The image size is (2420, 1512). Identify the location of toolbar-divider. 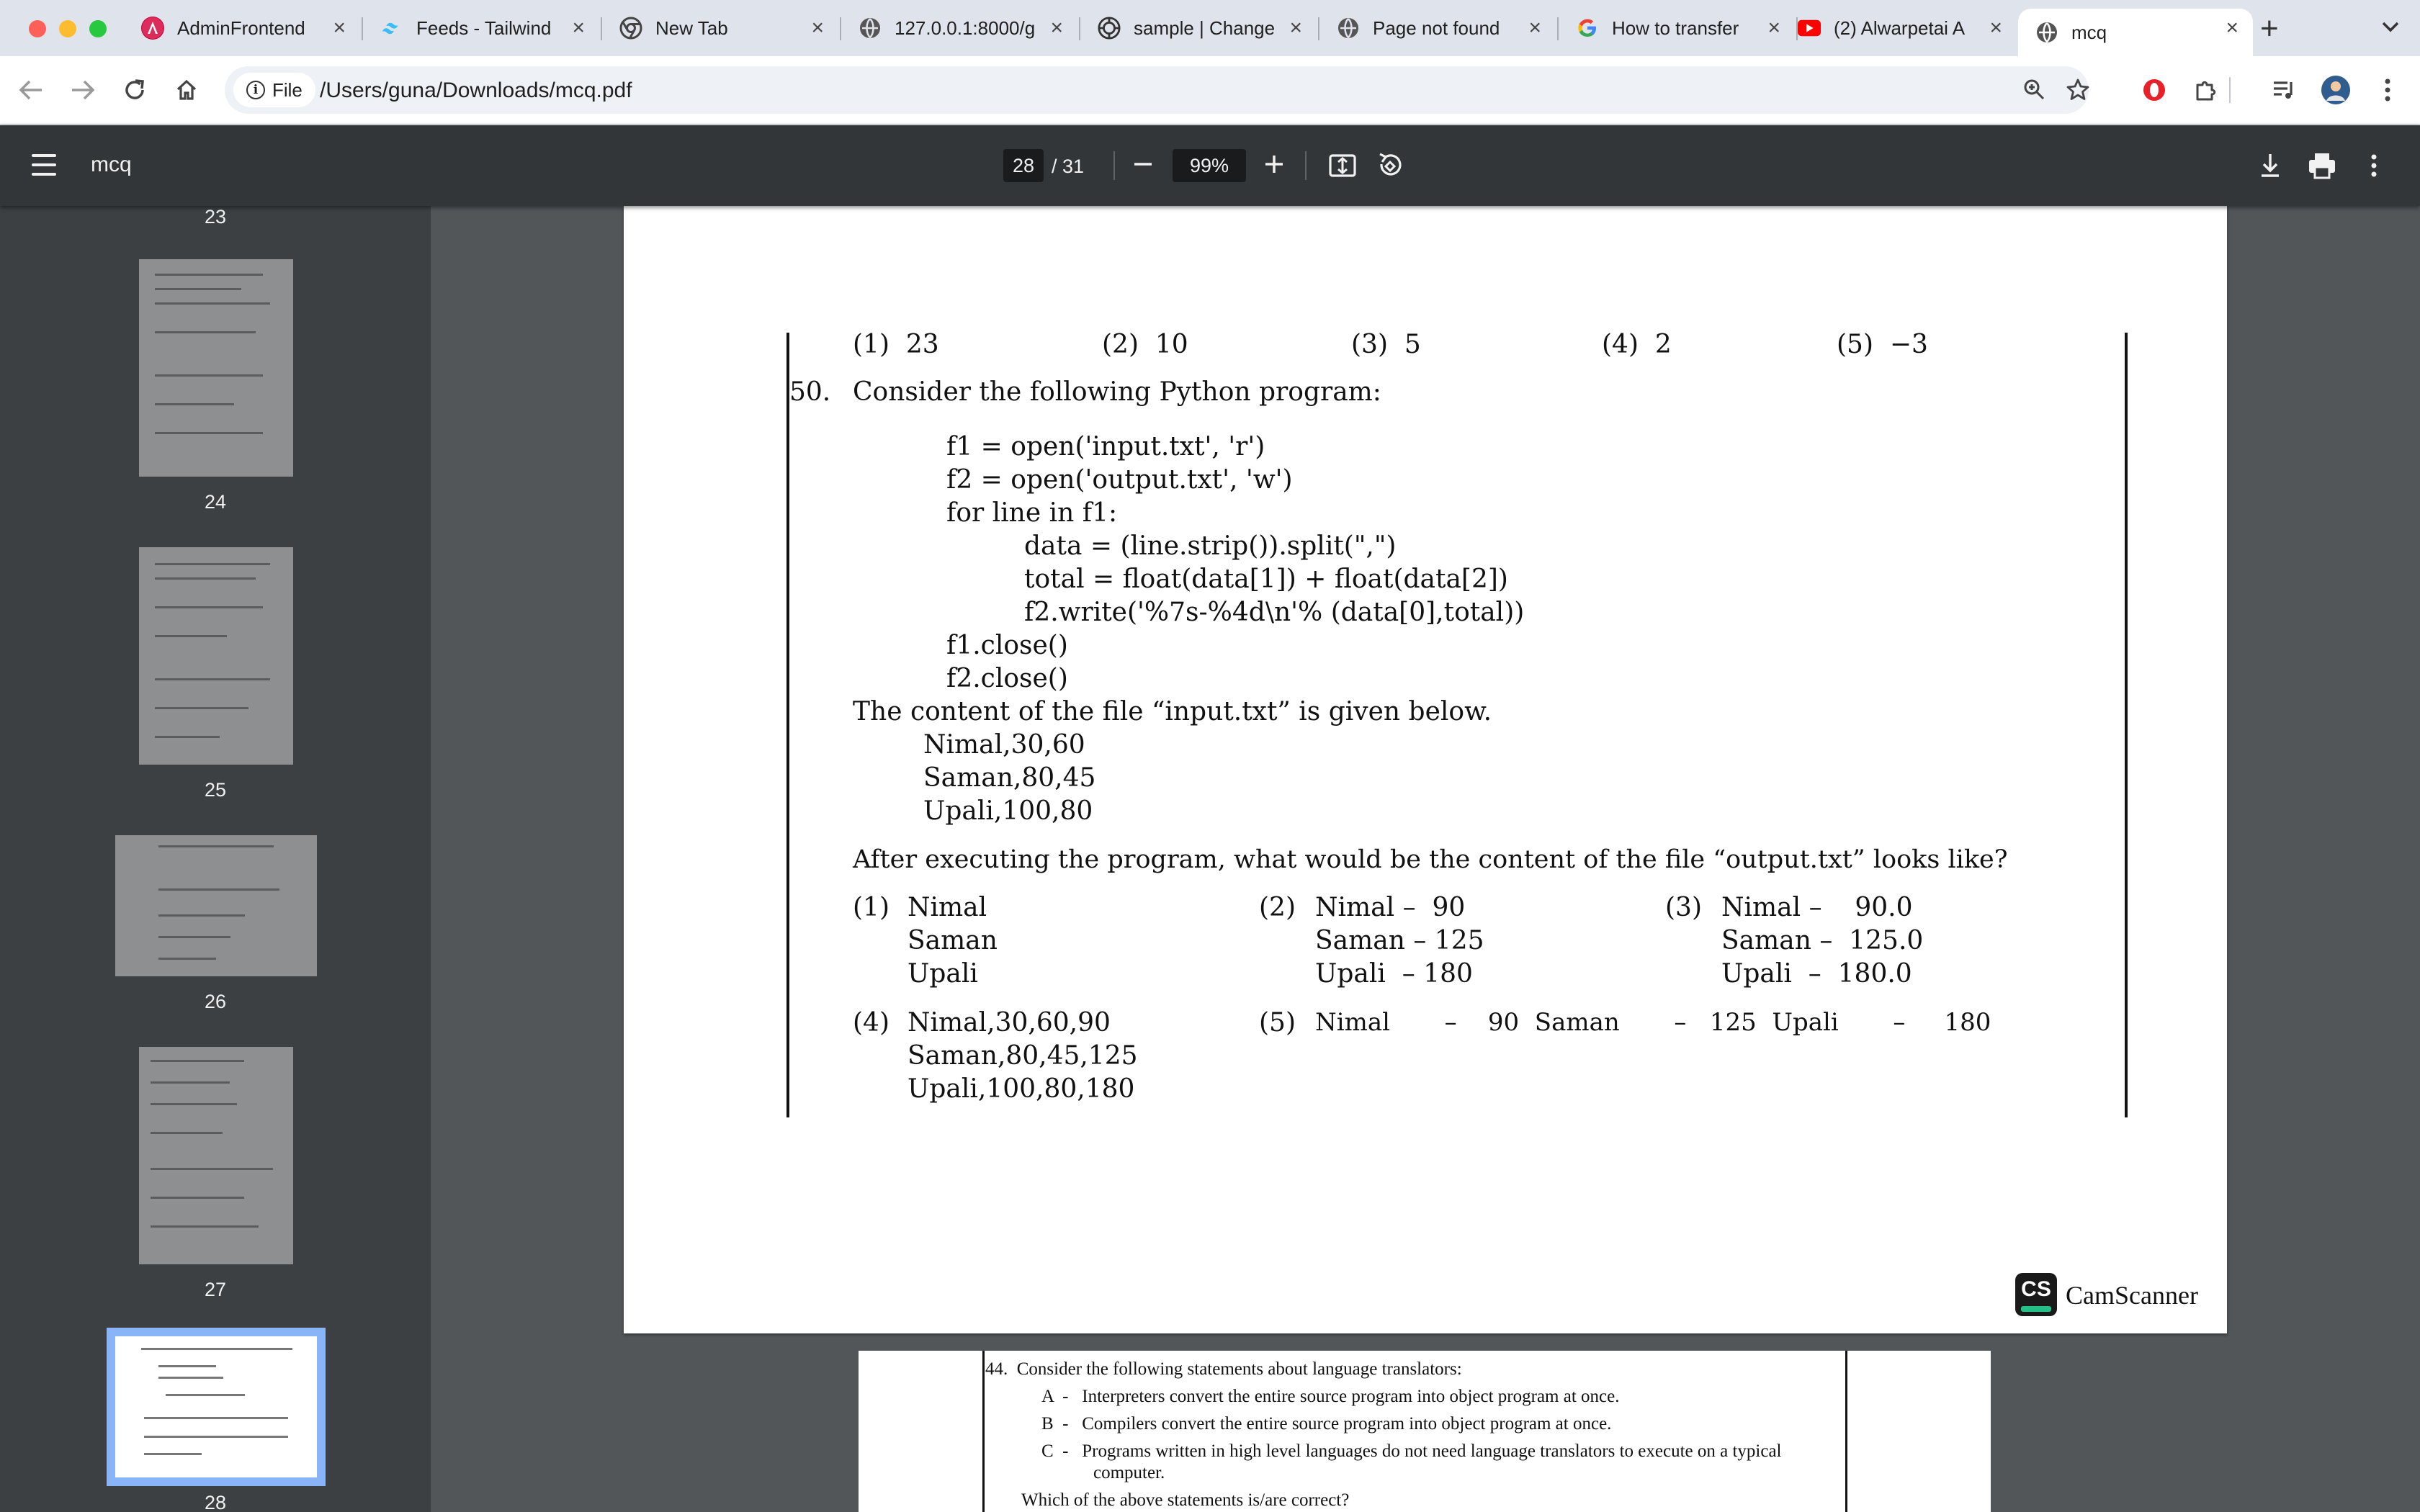
(2229, 90).